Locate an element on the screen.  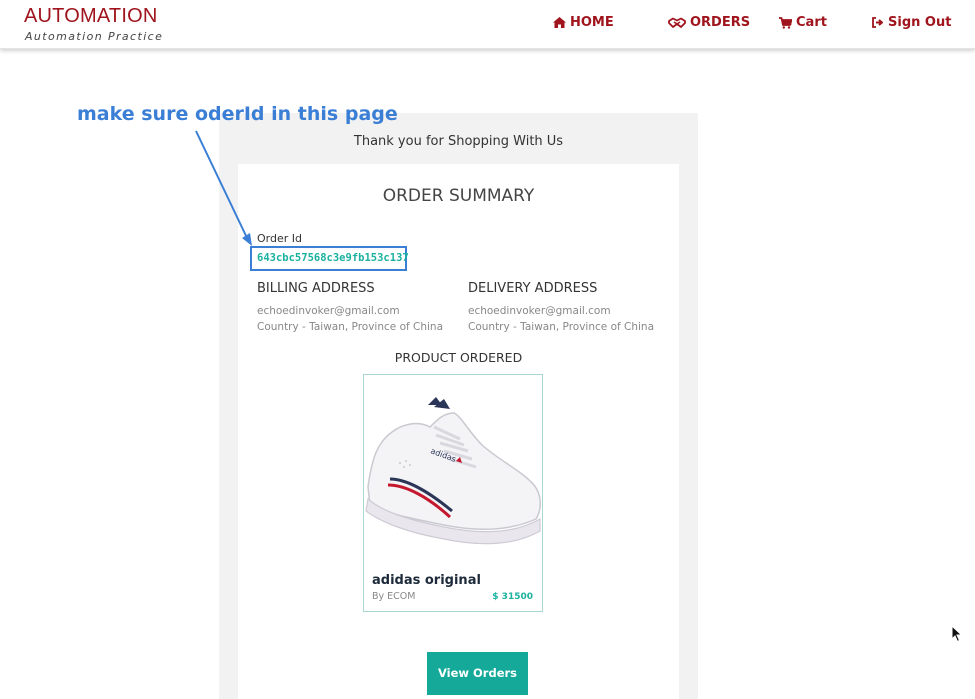
billing-address-heading: BILLING ADDRESS is located at coordinates (316, 288).